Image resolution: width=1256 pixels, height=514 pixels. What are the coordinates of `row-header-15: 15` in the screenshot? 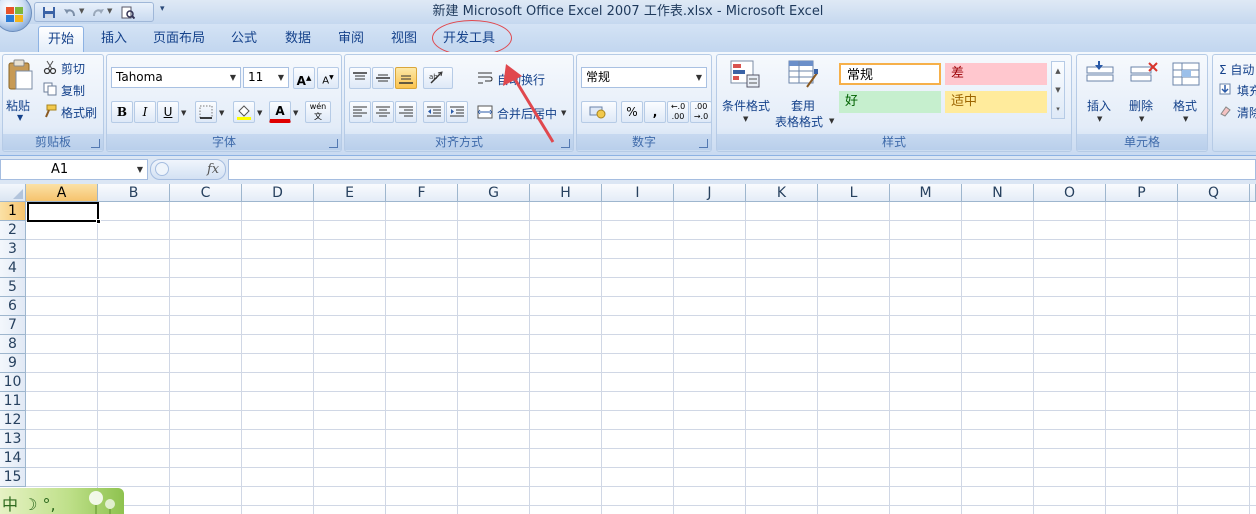 It's located at (13, 477).